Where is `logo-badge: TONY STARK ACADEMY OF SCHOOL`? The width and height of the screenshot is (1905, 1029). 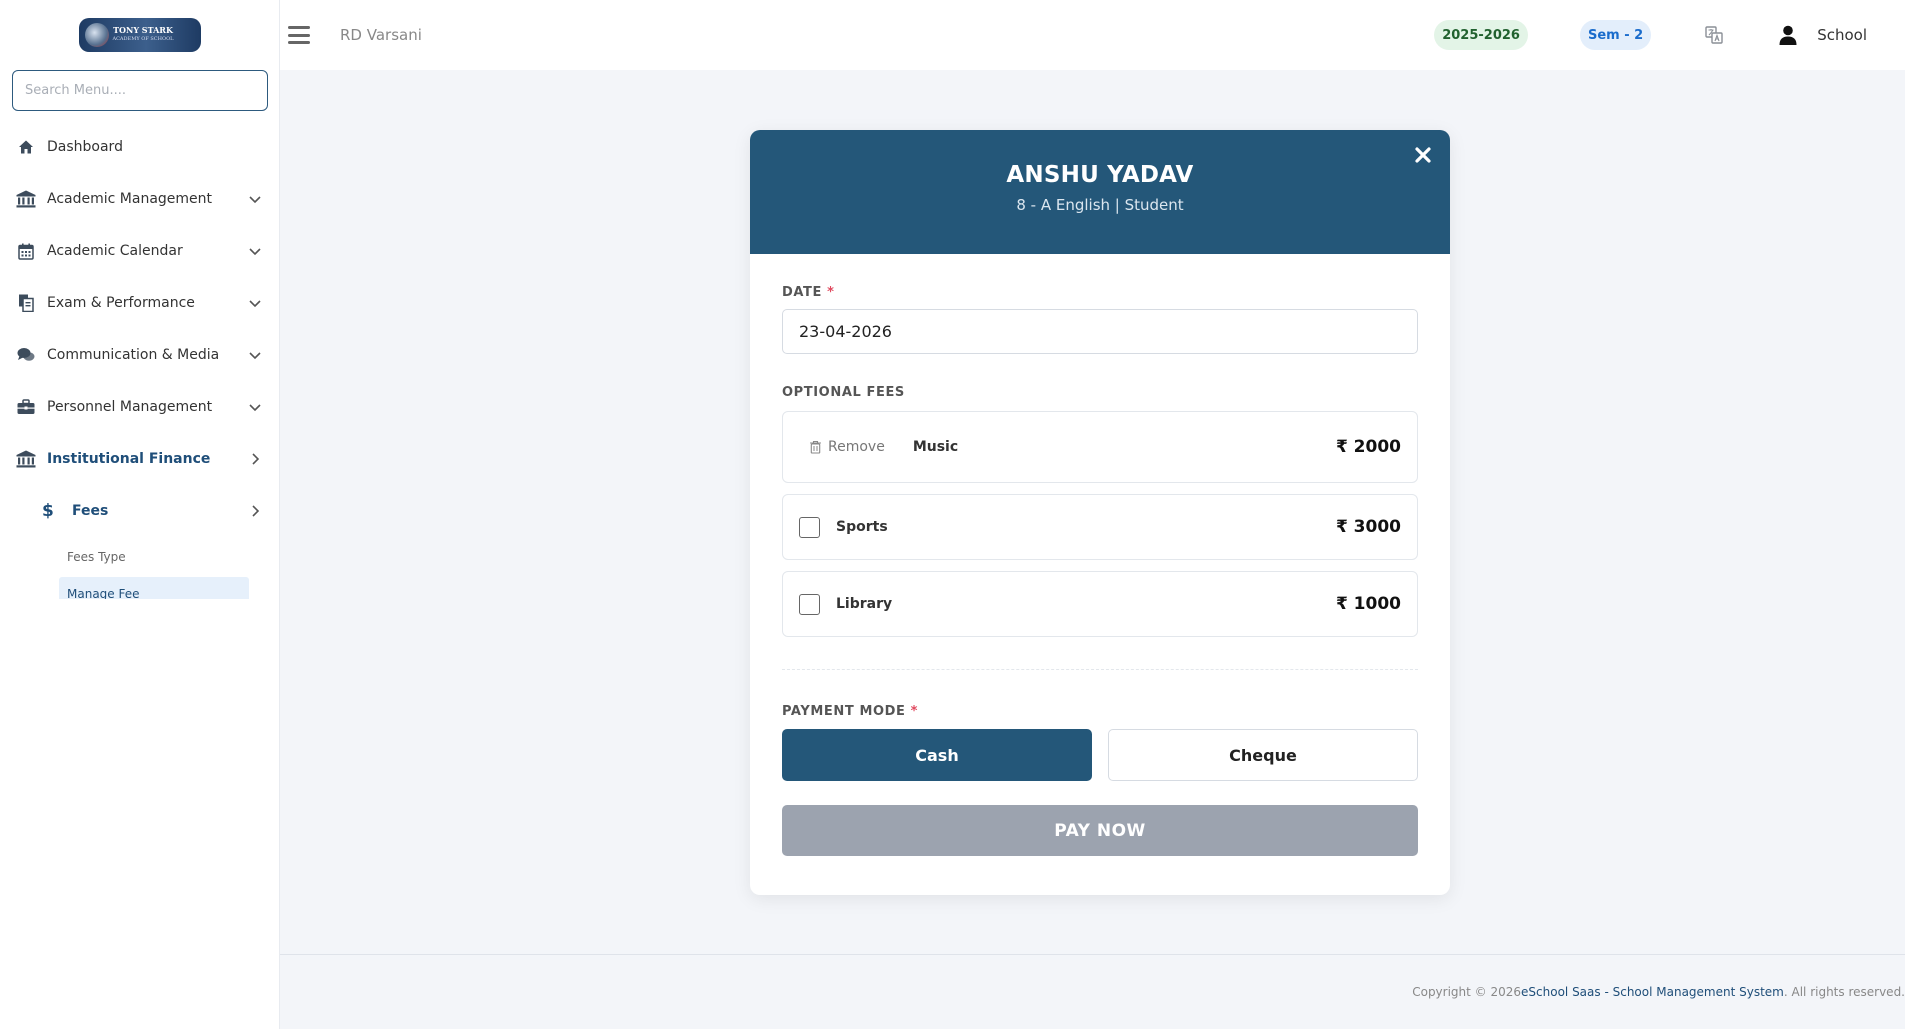
logo-badge: TONY STARK ACADEMY OF SCHOOL is located at coordinates (139, 35).